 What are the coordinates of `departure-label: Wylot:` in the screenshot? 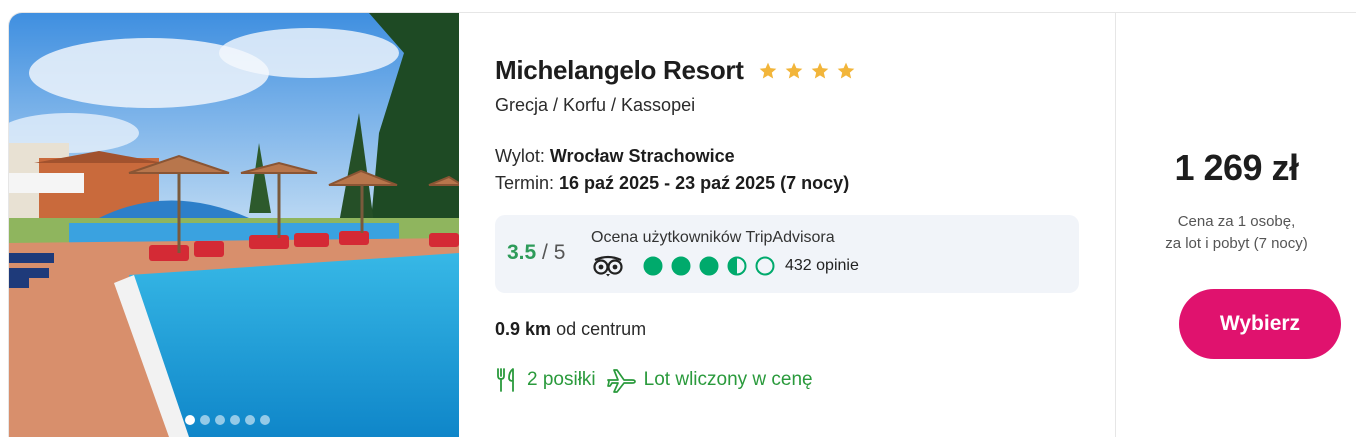 It's located at (520, 156).